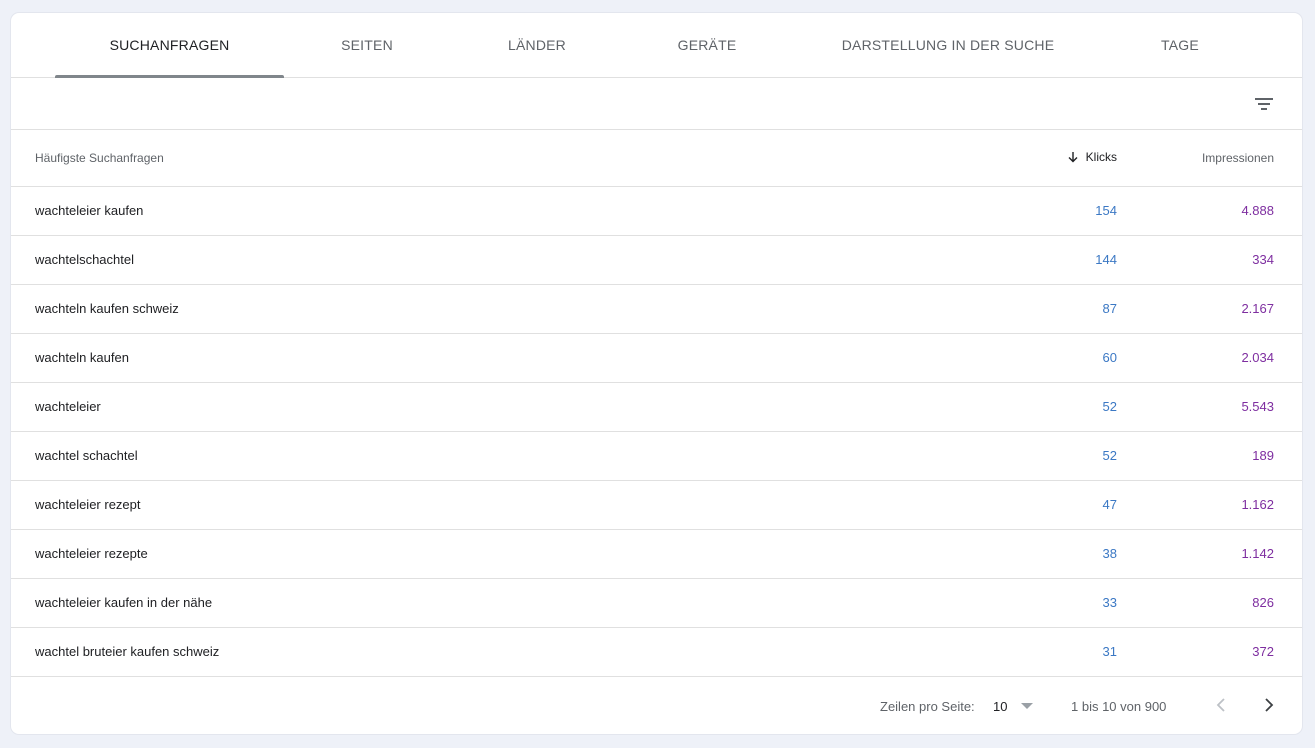  I want to click on column-header-impressions: Impressionen, so click(1238, 158).